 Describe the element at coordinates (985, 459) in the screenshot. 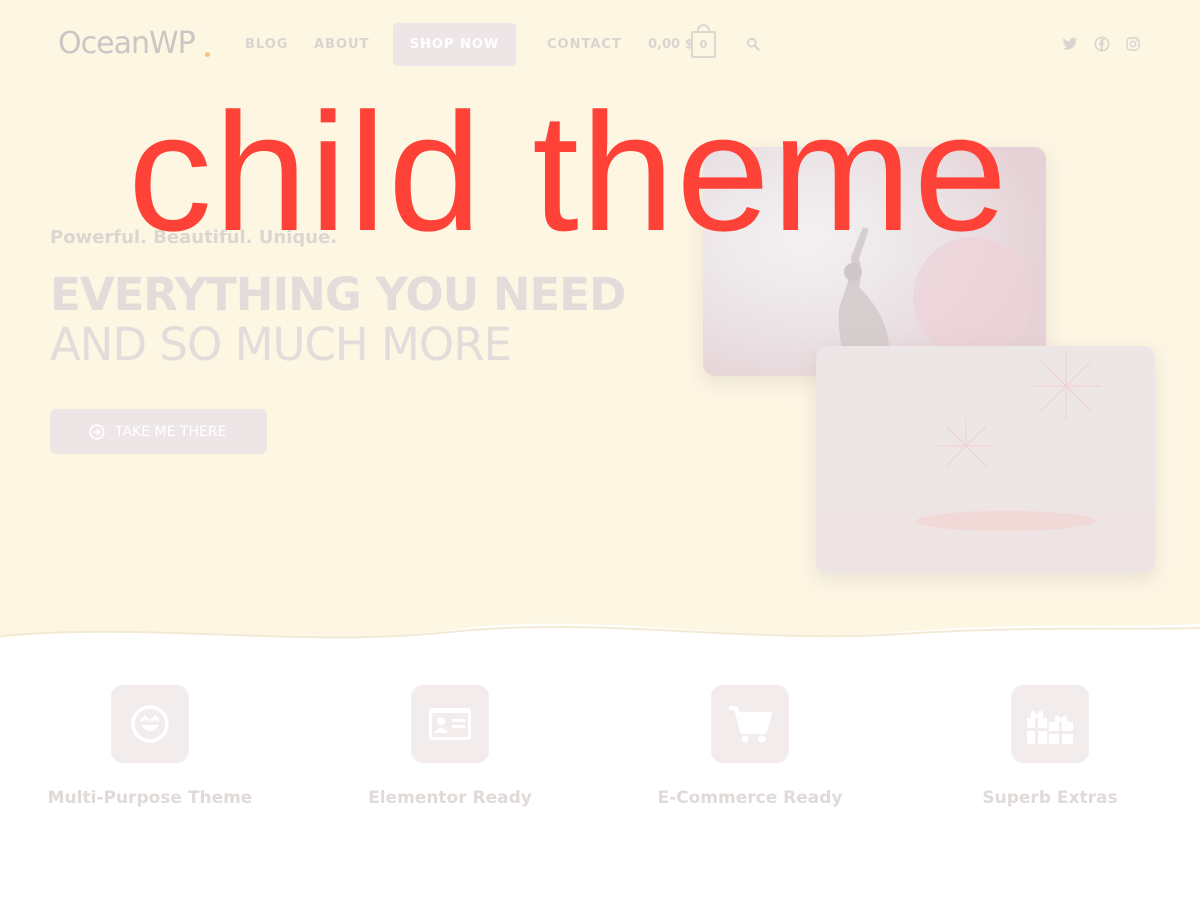

I see `hero-image-fireworks` at that location.